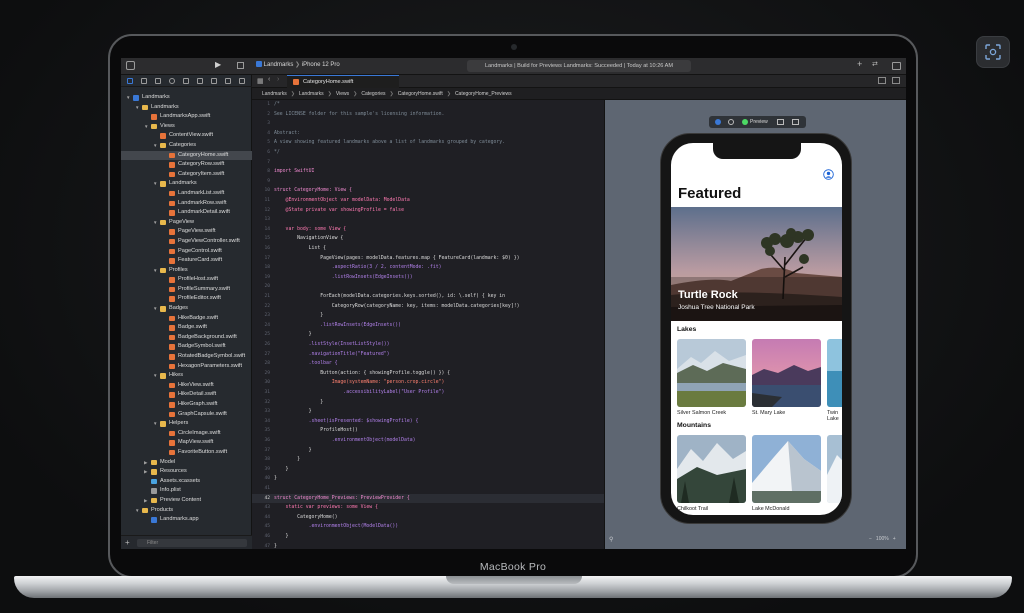  What do you see at coordinates (186, 155) in the screenshot?
I see `navigator-item-categoryhome-swift: CategoryHome.swift` at bounding box center [186, 155].